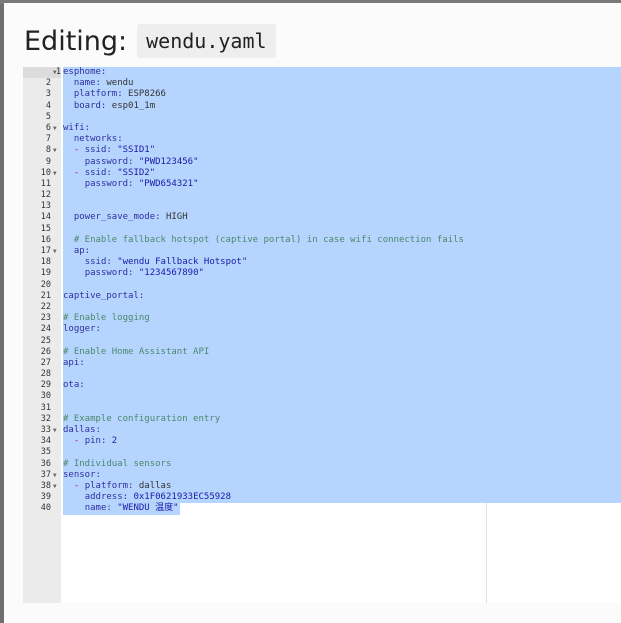 This screenshot has height=623, width=621. Describe the element at coordinates (322, 386) in the screenshot. I see `code-line: 29 ota:` at that location.